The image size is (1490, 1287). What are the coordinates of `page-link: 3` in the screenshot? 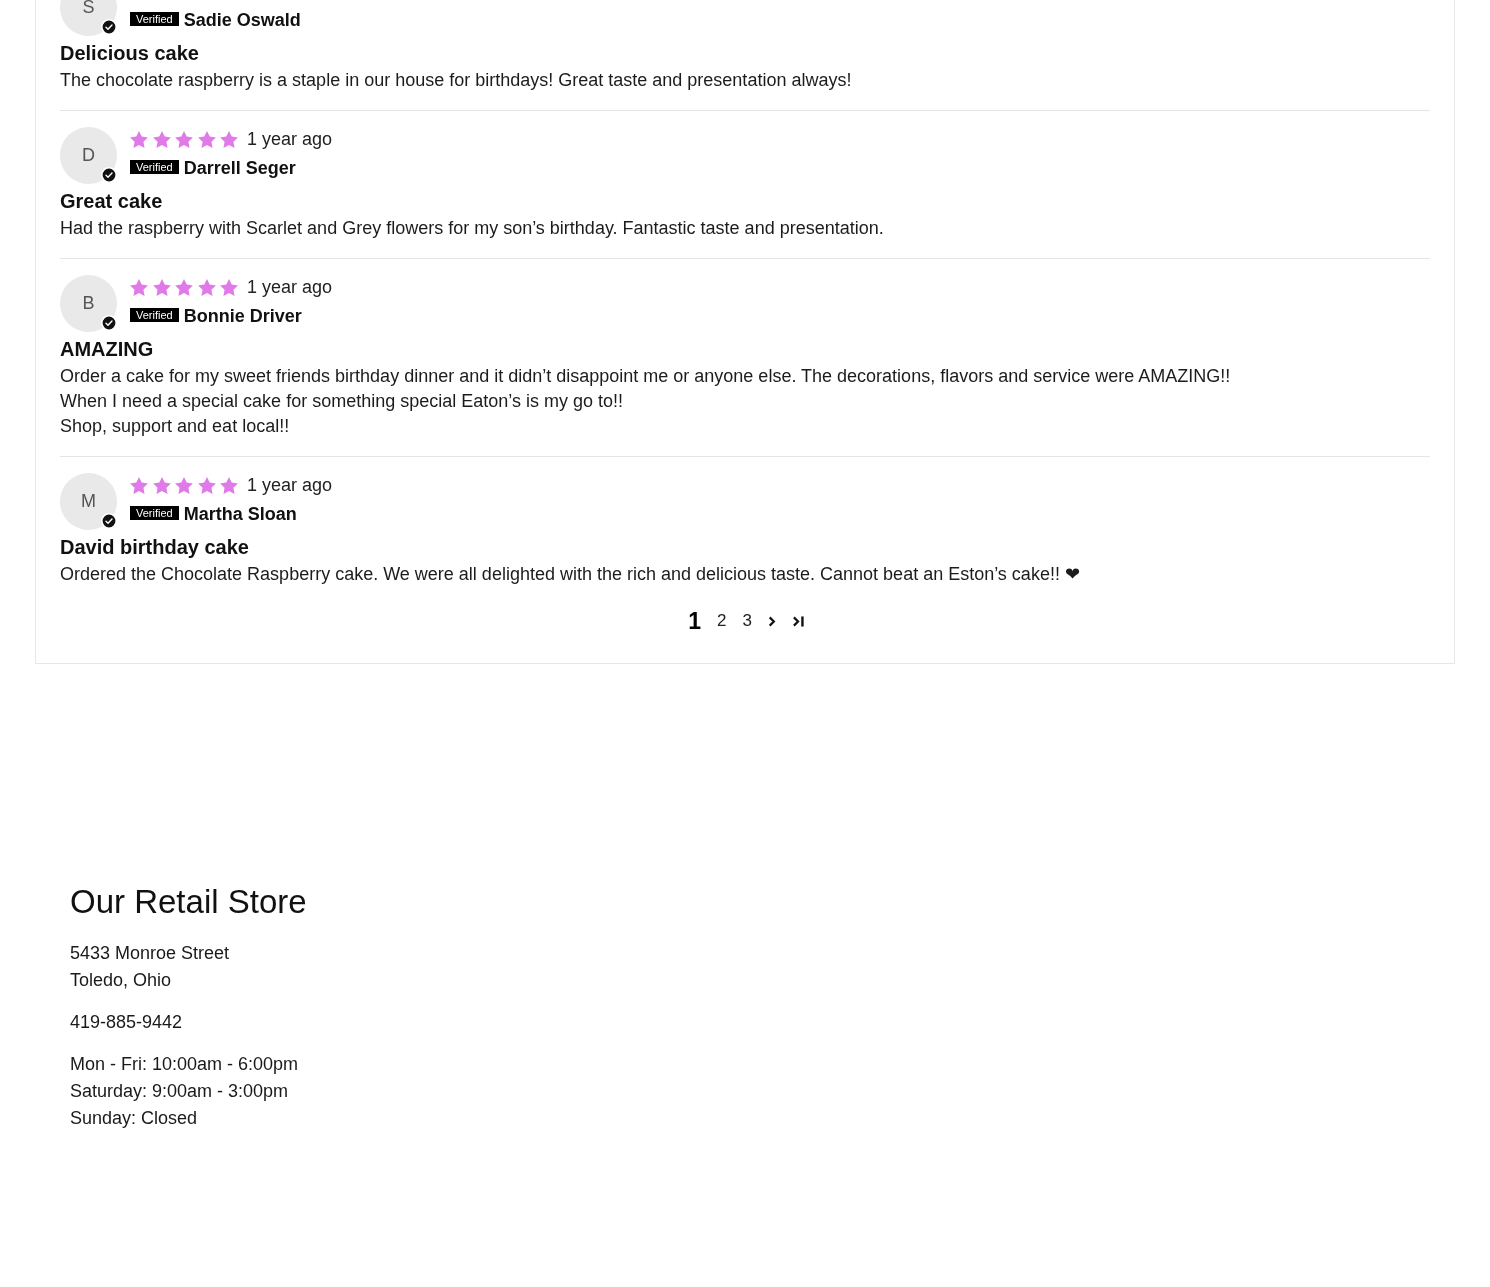 It's located at (747, 621).